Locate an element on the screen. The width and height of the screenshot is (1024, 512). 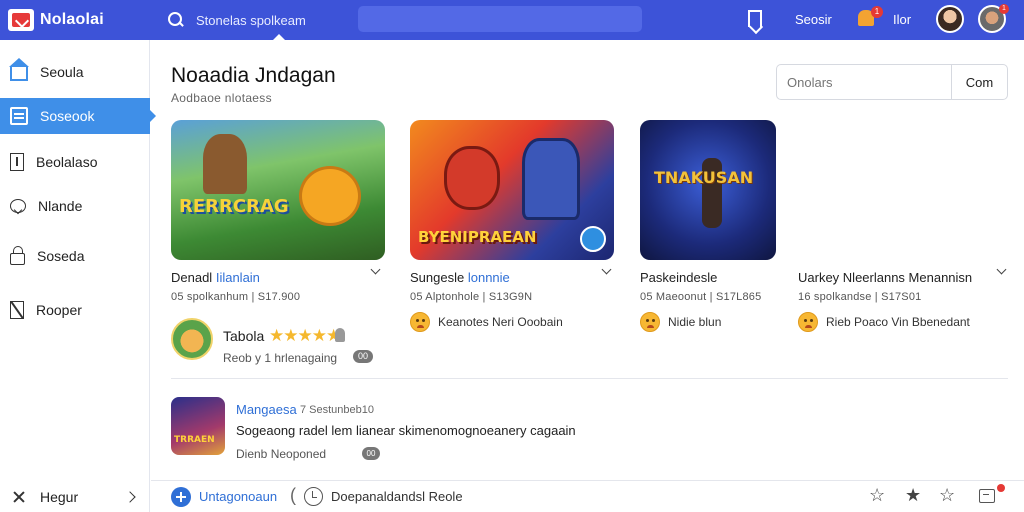
card-meta: 05 Alptonhole | S13G9N is located at coordinates (471, 297).